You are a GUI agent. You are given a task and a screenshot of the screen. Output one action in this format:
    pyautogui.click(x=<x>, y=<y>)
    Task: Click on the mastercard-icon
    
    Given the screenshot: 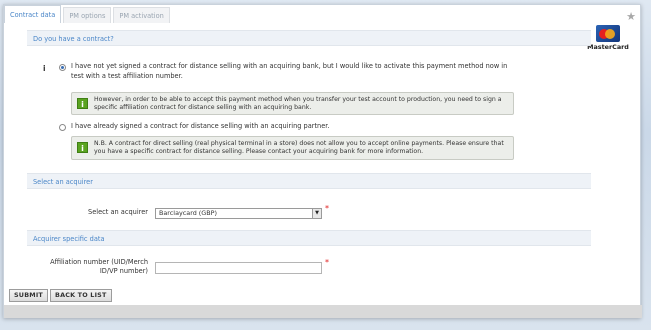 What is the action you would take?
    pyautogui.click(x=608, y=33)
    